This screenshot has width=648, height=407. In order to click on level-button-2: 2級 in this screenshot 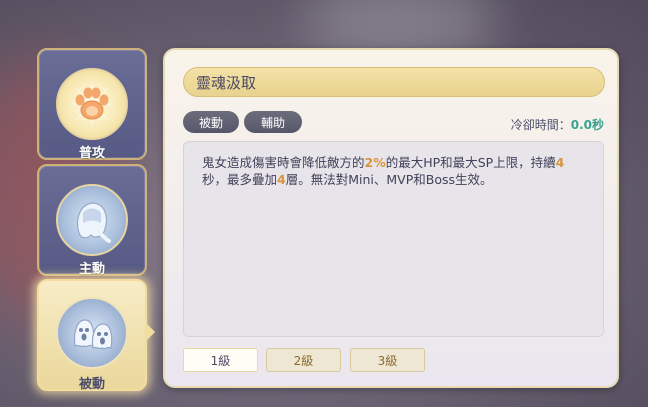, I will do `click(303, 360)`.